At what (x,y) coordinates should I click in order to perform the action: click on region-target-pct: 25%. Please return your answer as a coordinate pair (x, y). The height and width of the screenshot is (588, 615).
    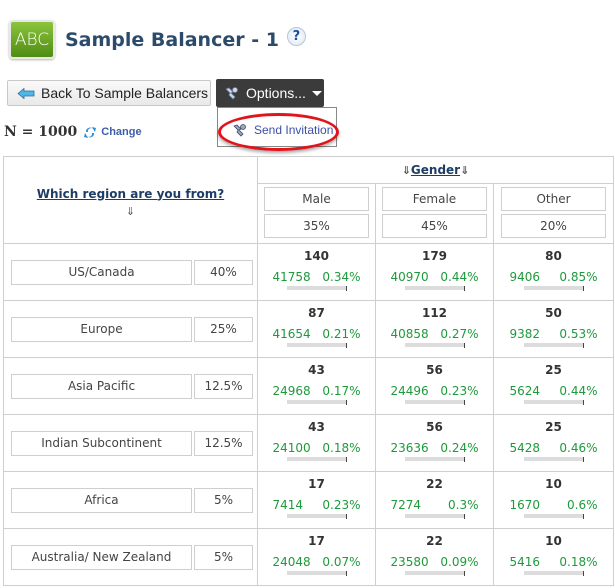
    Looking at the image, I should click on (223, 329).